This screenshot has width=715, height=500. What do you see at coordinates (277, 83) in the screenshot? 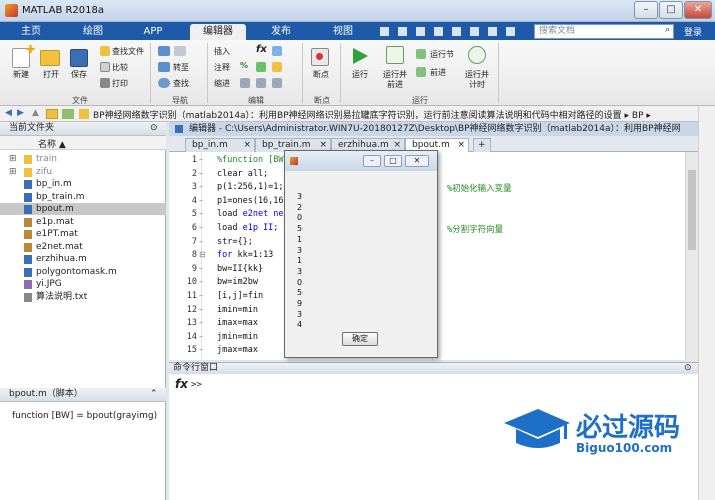
I see `decrease-indent-icon` at bounding box center [277, 83].